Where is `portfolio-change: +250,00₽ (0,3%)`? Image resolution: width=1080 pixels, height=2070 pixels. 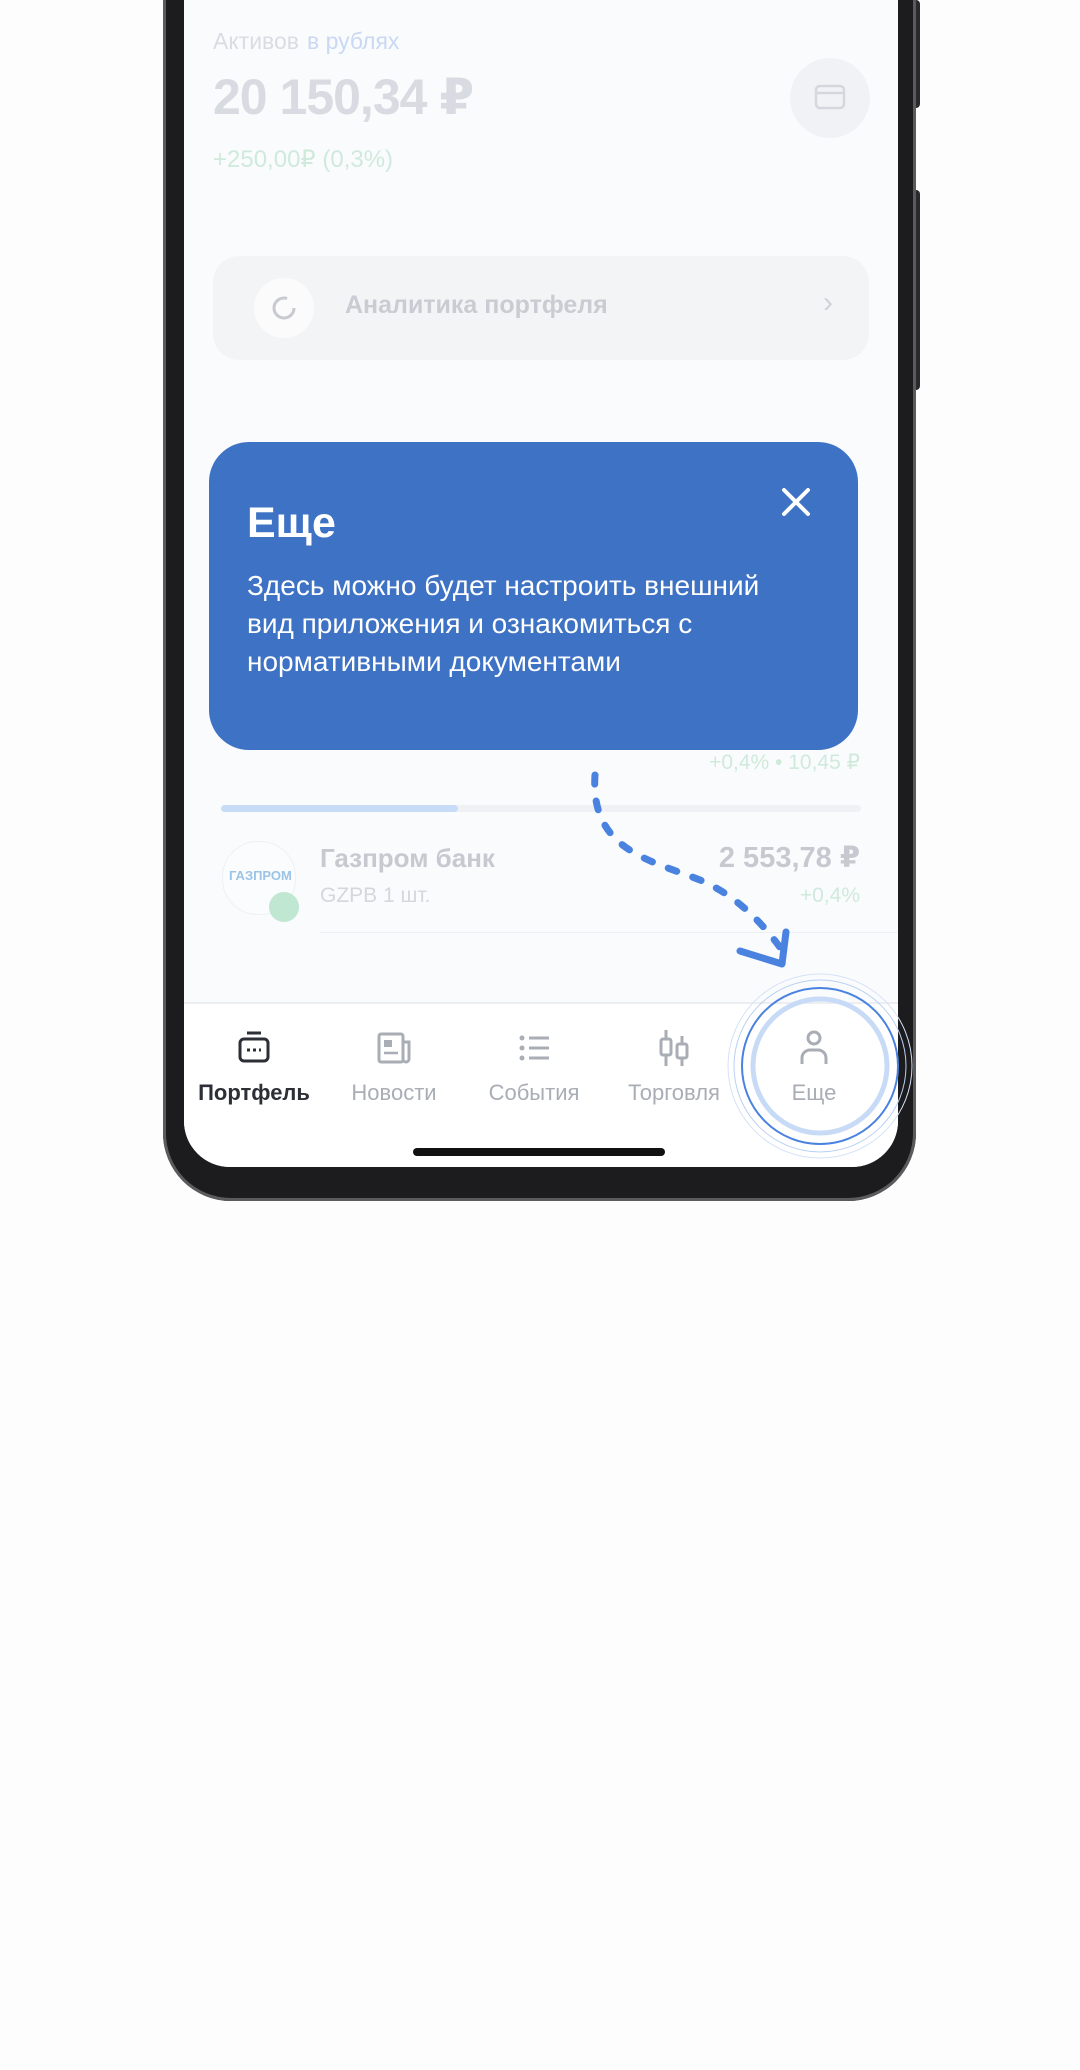 portfolio-change: +250,00₽ (0,3%) is located at coordinates (303, 159).